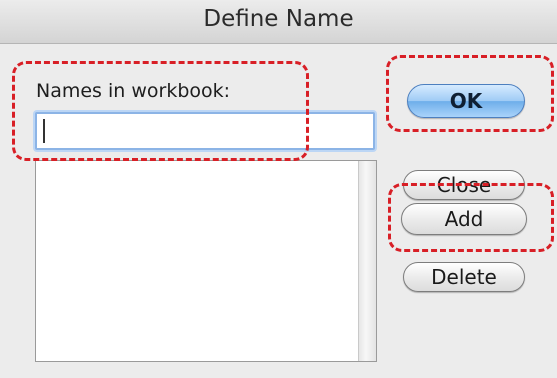 The height and width of the screenshot is (378, 557). I want to click on title-bar: Define Name, so click(278, 22).